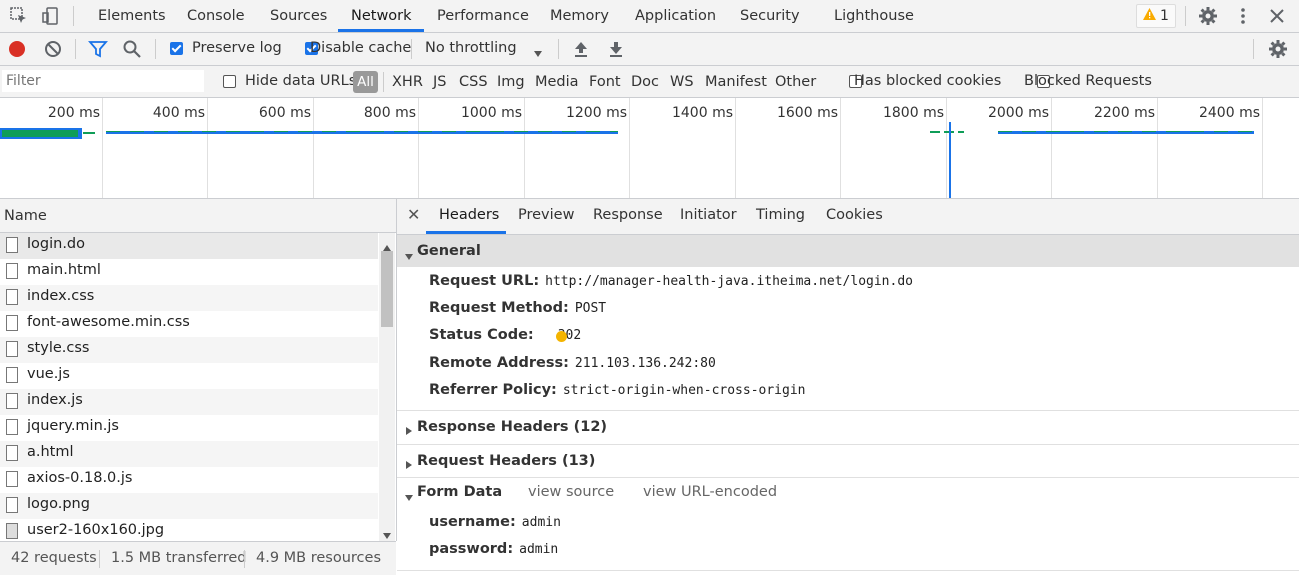 Image resolution: width=1299 pixels, height=575 pixels. I want to click on close-devtools-icon, so click(1277, 16).